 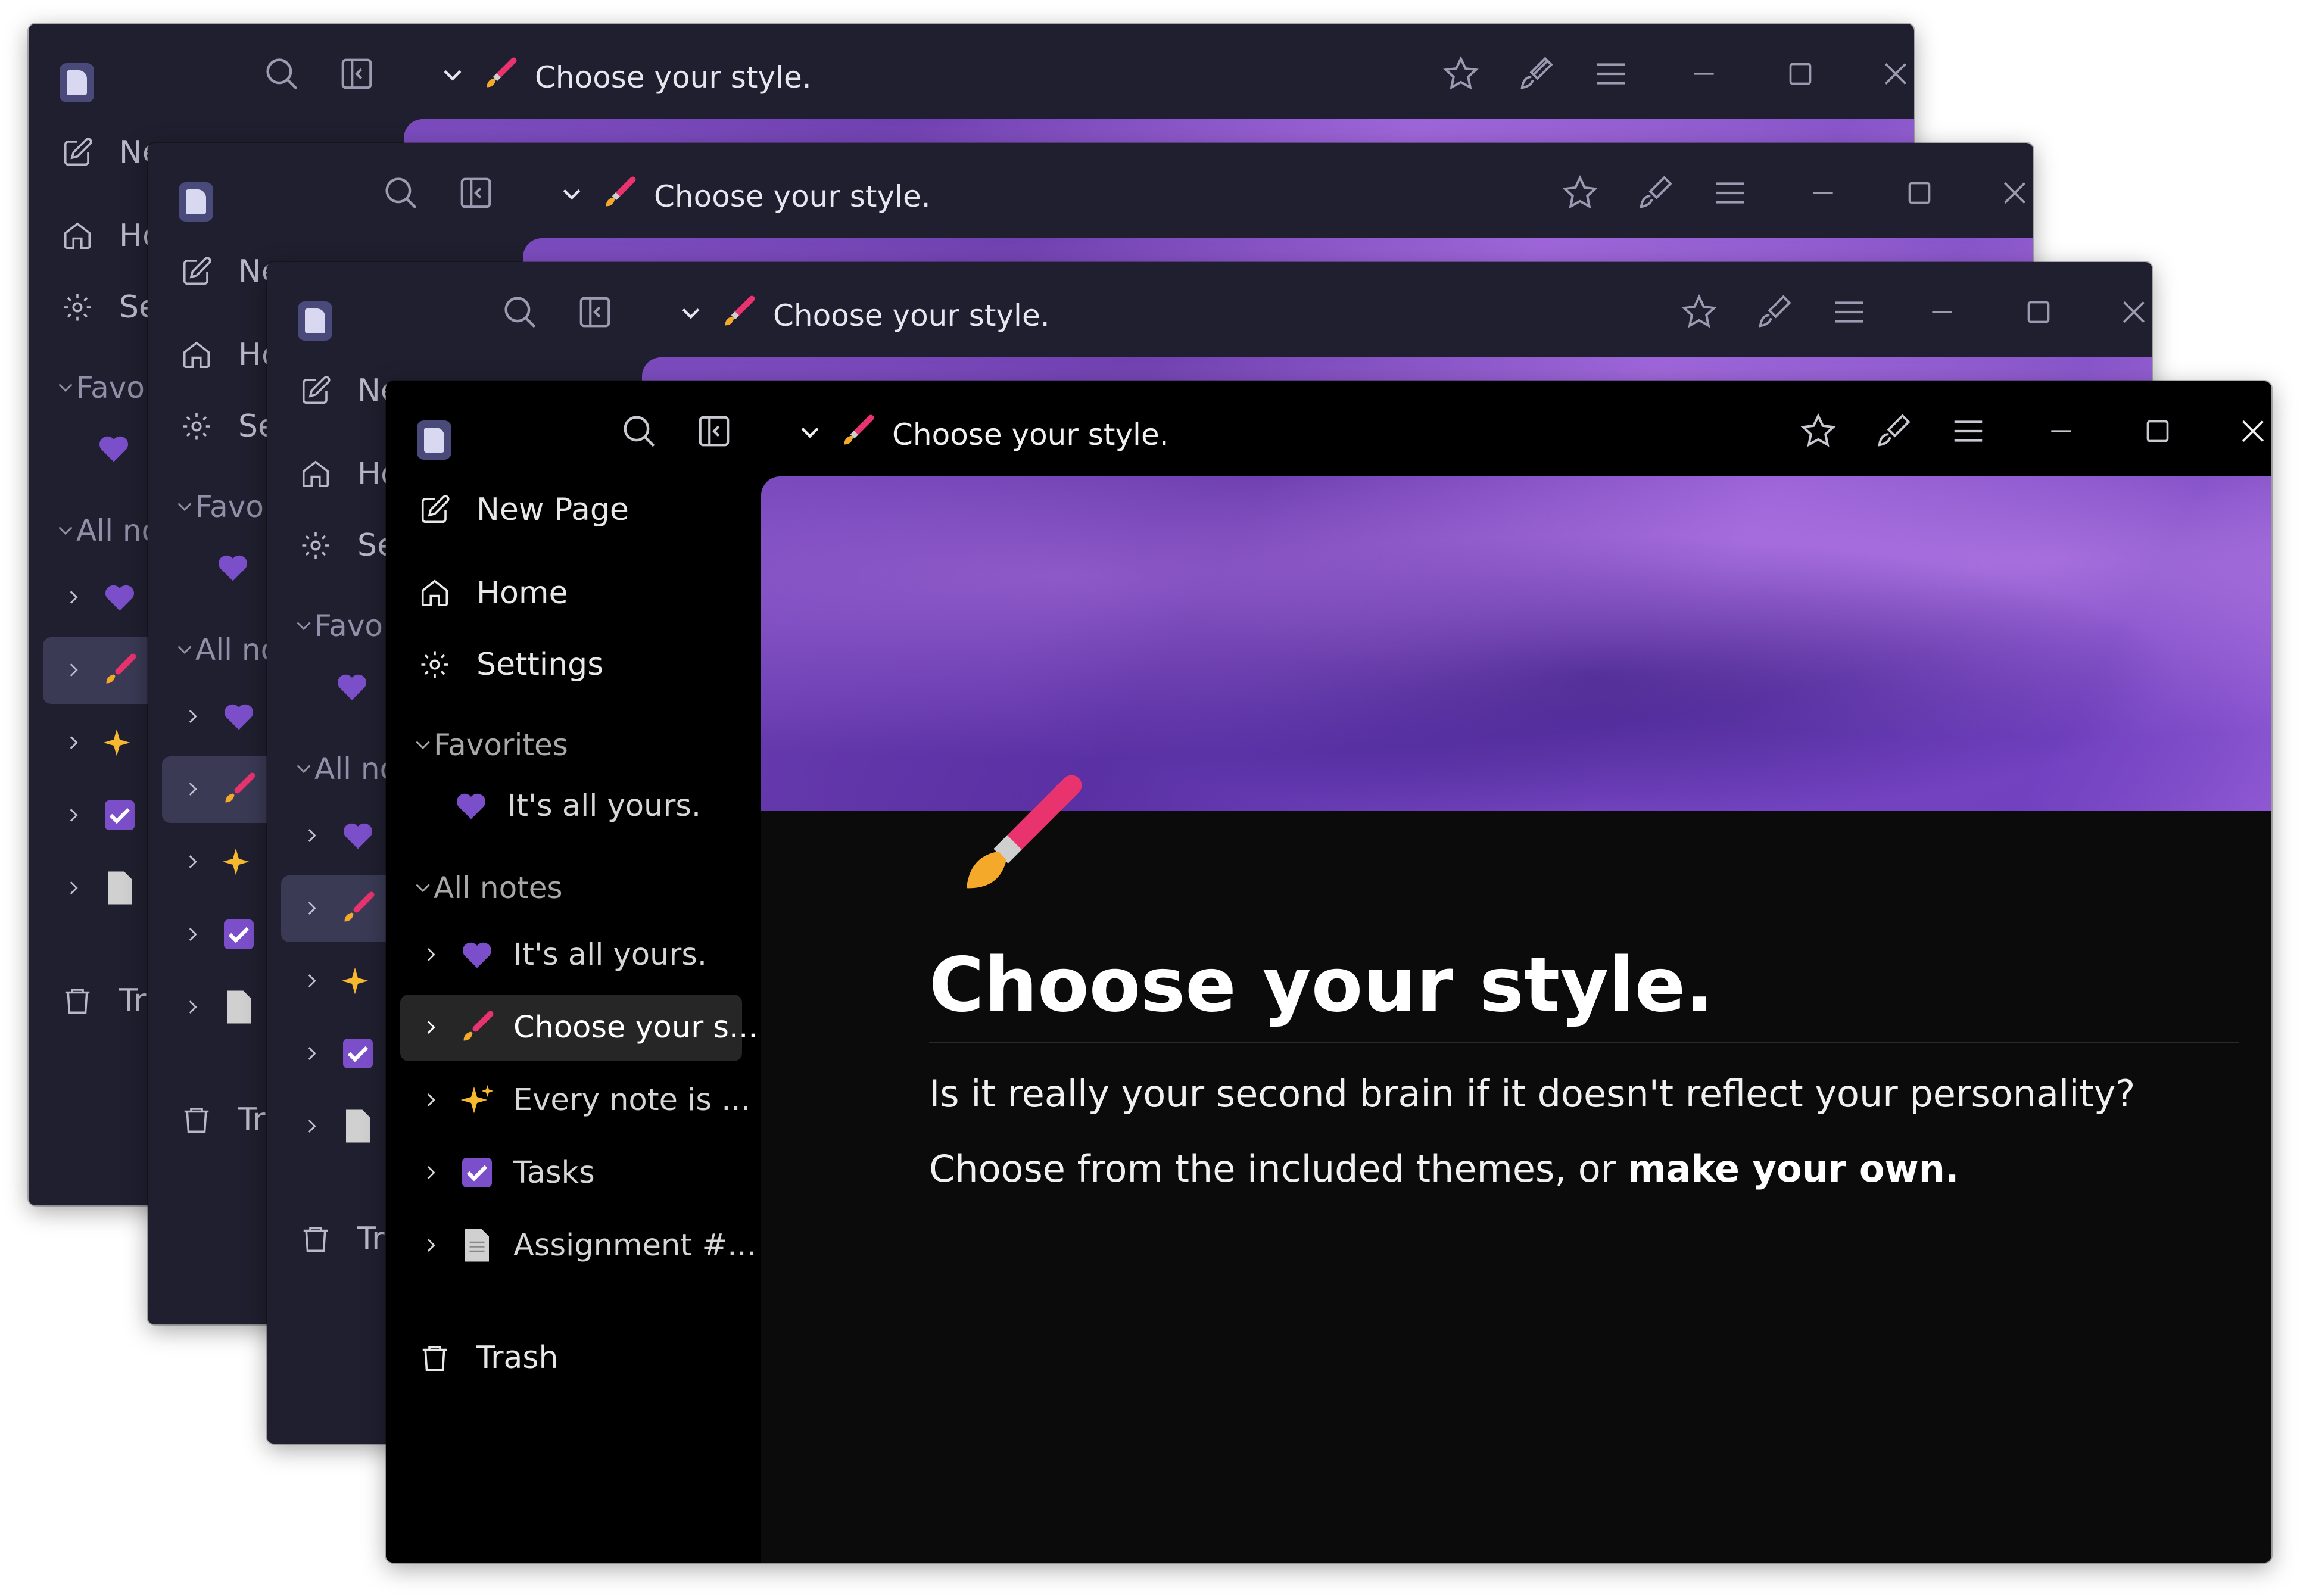 What do you see at coordinates (490, 745) in the screenshot?
I see `favorites-header: Favorites` at bounding box center [490, 745].